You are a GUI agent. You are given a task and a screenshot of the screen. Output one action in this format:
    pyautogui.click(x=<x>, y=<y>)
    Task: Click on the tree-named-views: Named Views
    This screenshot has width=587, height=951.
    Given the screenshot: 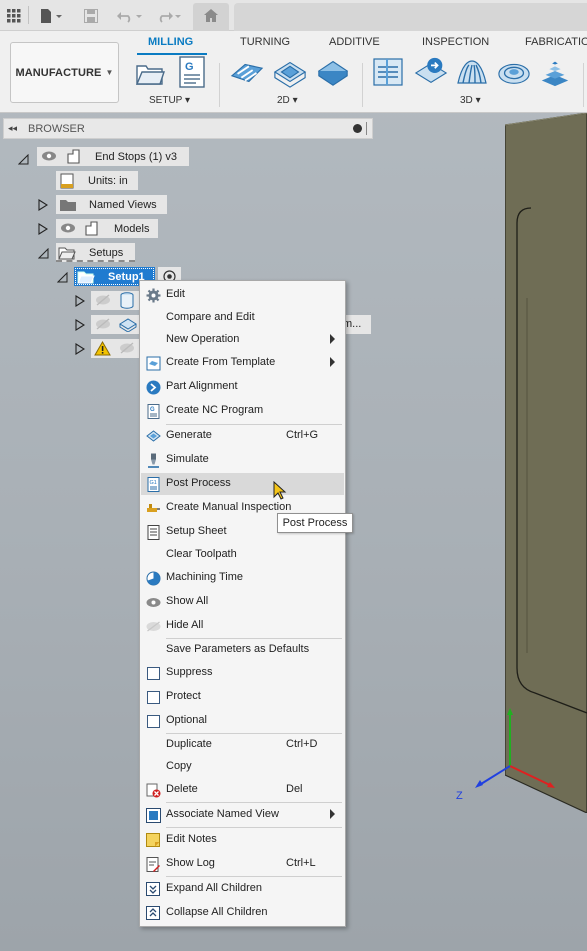 What is the action you would take?
    pyautogui.click(x=111, y=204)
    